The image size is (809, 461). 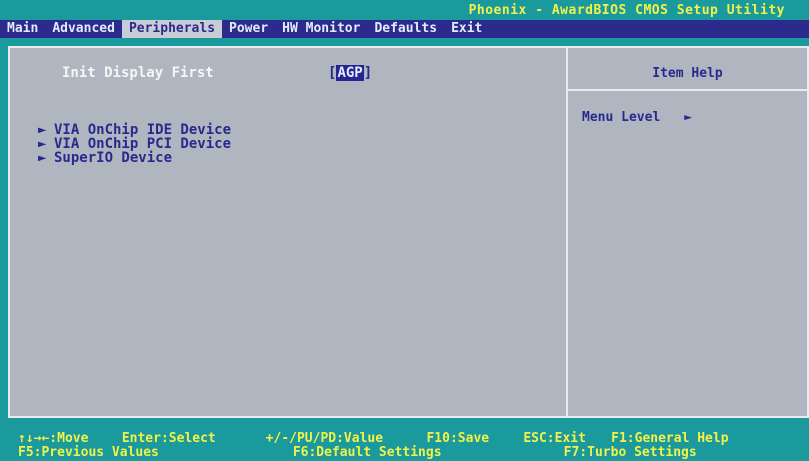 What do you see at coordinates (688, 117) in the screenshot?
I see `menu-level-arrow-icon: ►` at bounding box center [688, 117].